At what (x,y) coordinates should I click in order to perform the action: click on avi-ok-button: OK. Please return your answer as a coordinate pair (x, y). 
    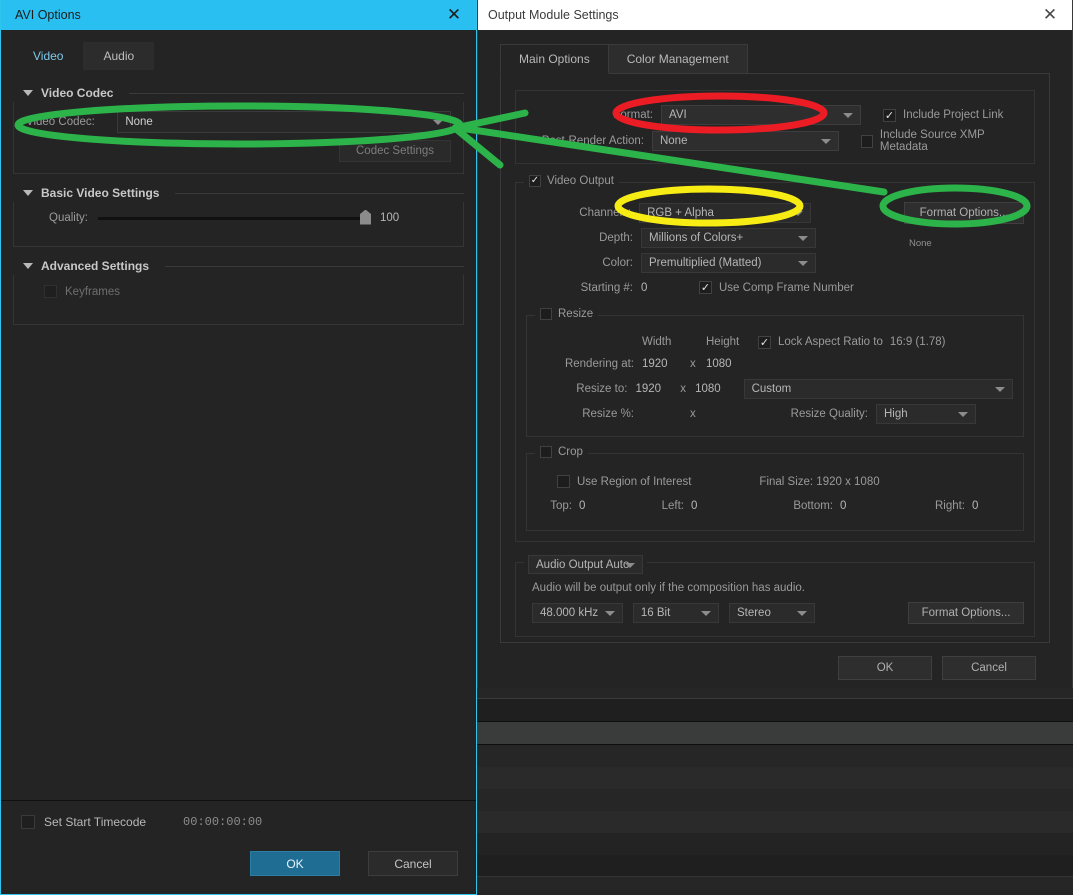
    Looking at the image, I should click on (295, 863).